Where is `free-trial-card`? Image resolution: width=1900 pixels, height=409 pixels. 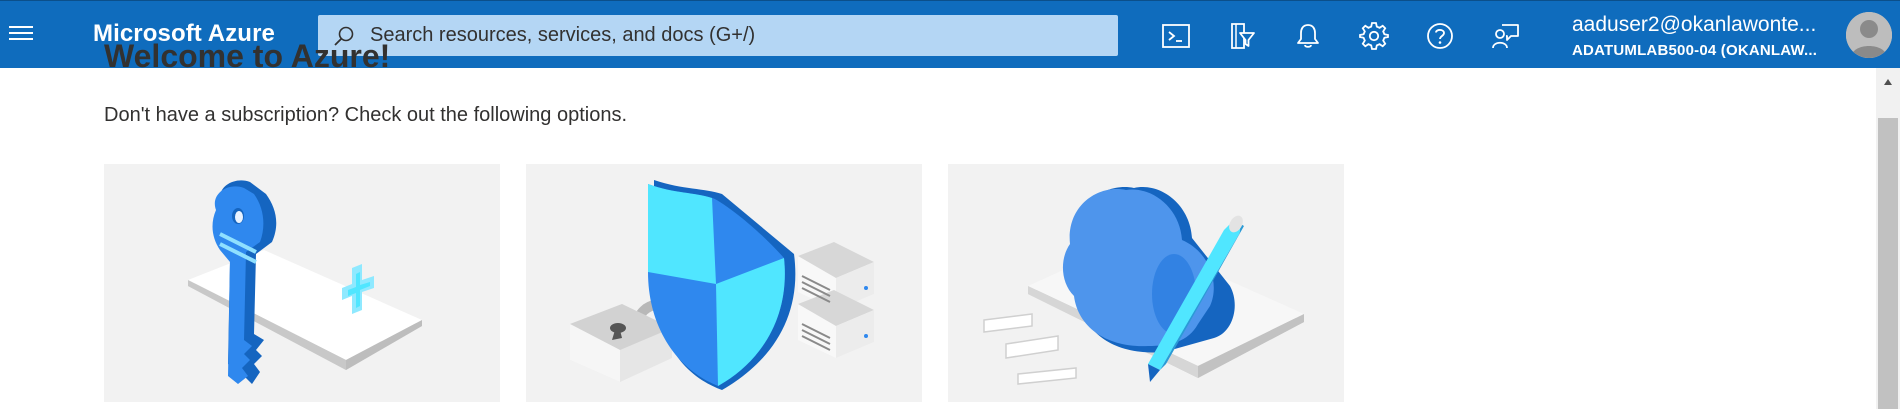
free-trial-card is located at coordinates (302, 283).